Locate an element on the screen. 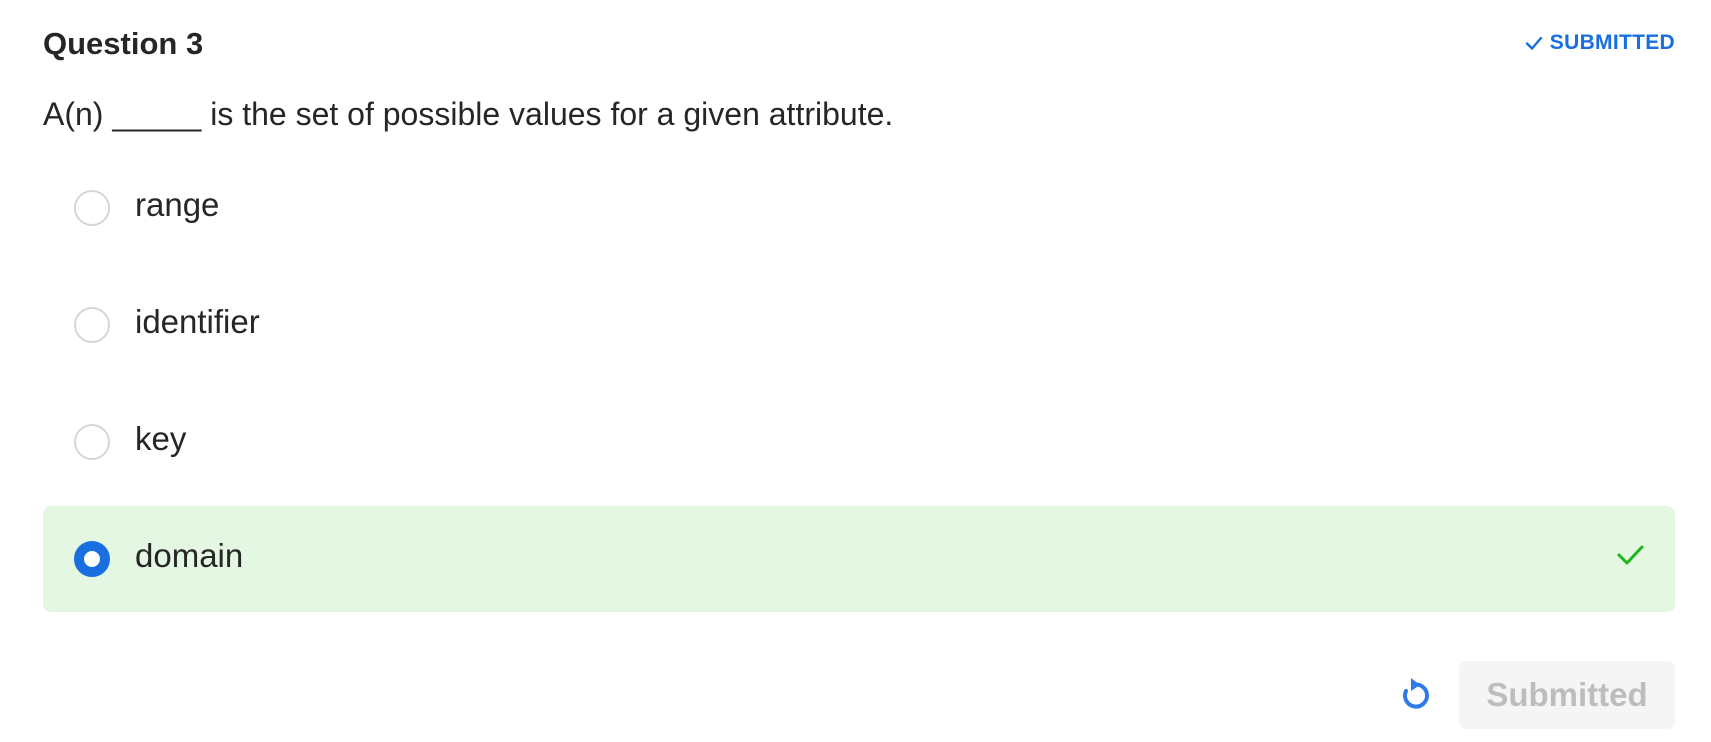  question-header: Question 3 SUBMITTED is located at coordinates (859, 44).